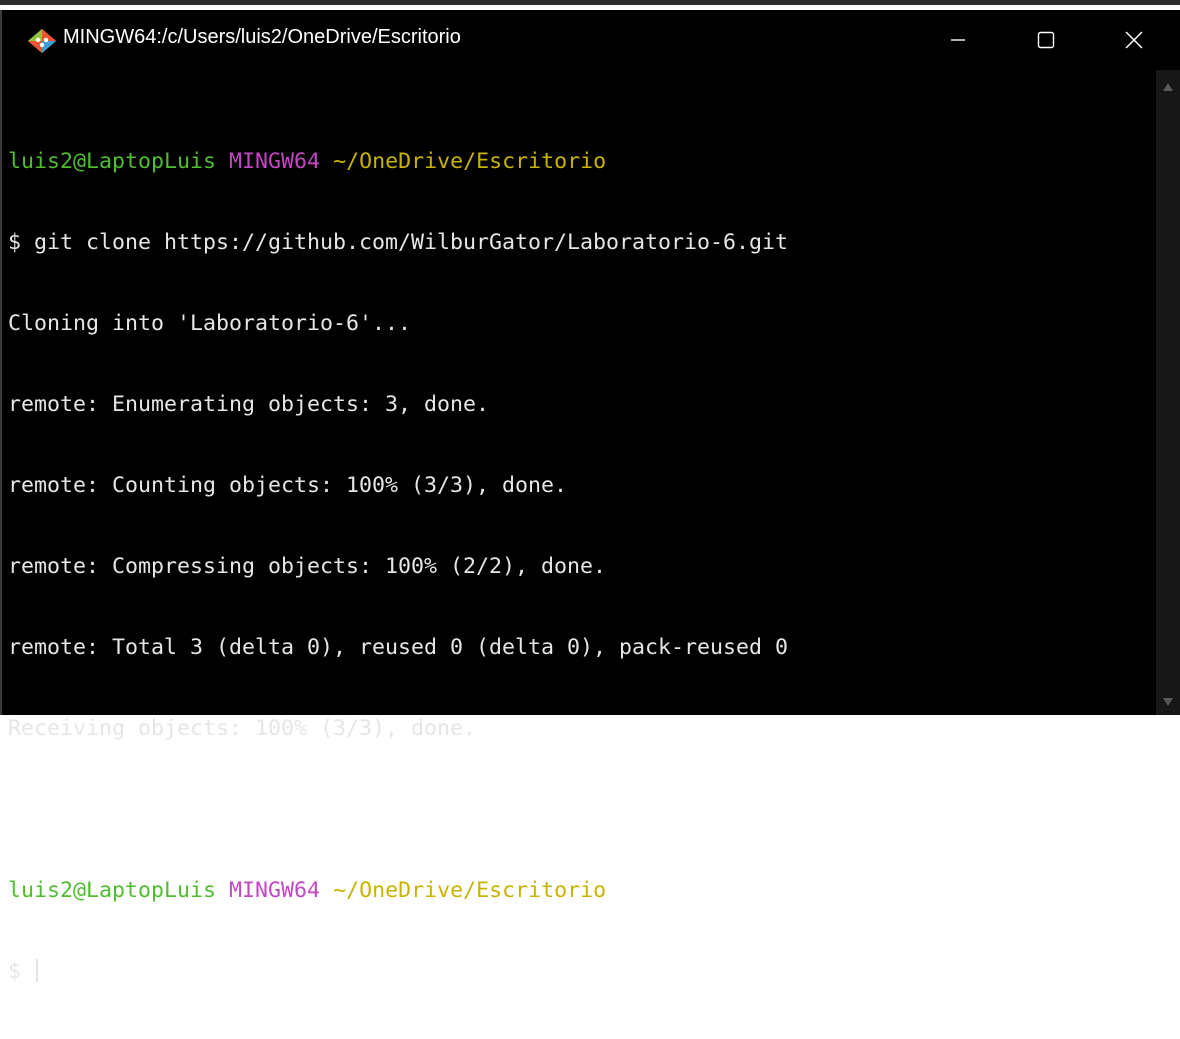 This screenshot has height=1039, width=1180. I want to click on git-diamond-icon, so click(42, 41).